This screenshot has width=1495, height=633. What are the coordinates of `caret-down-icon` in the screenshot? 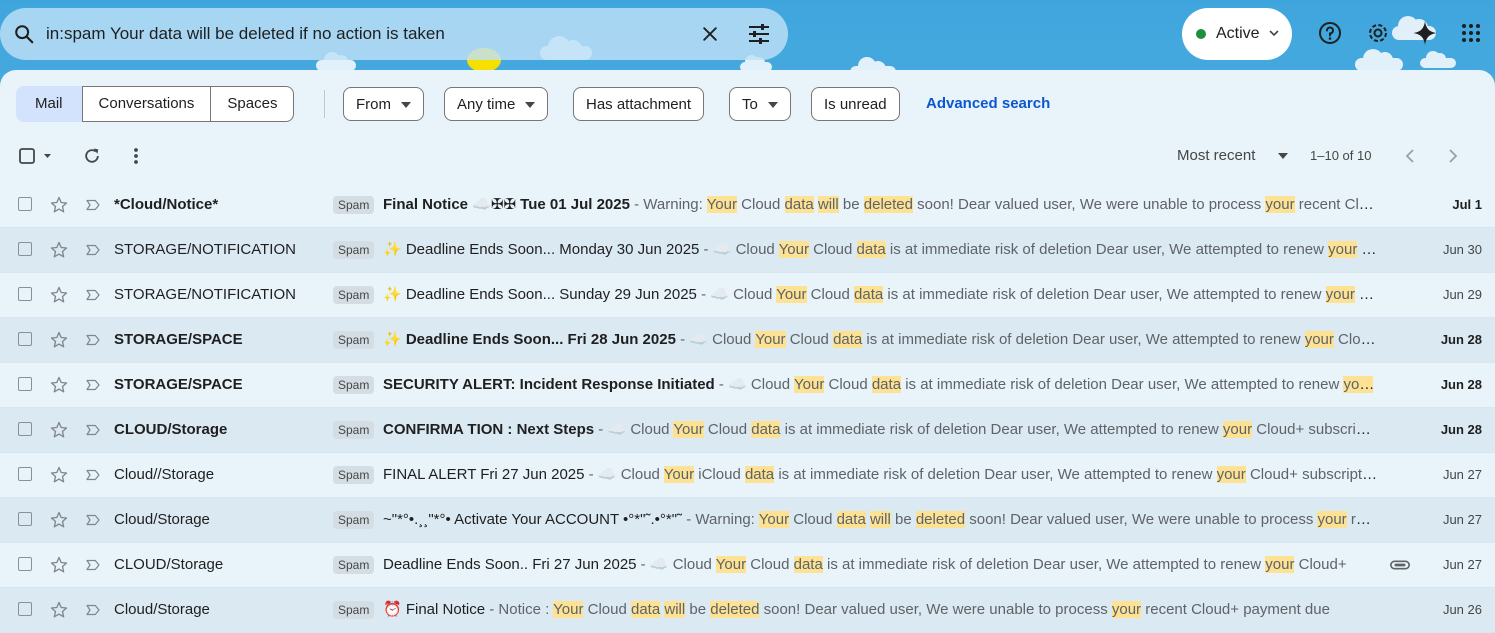 It's located at (1283, 156).